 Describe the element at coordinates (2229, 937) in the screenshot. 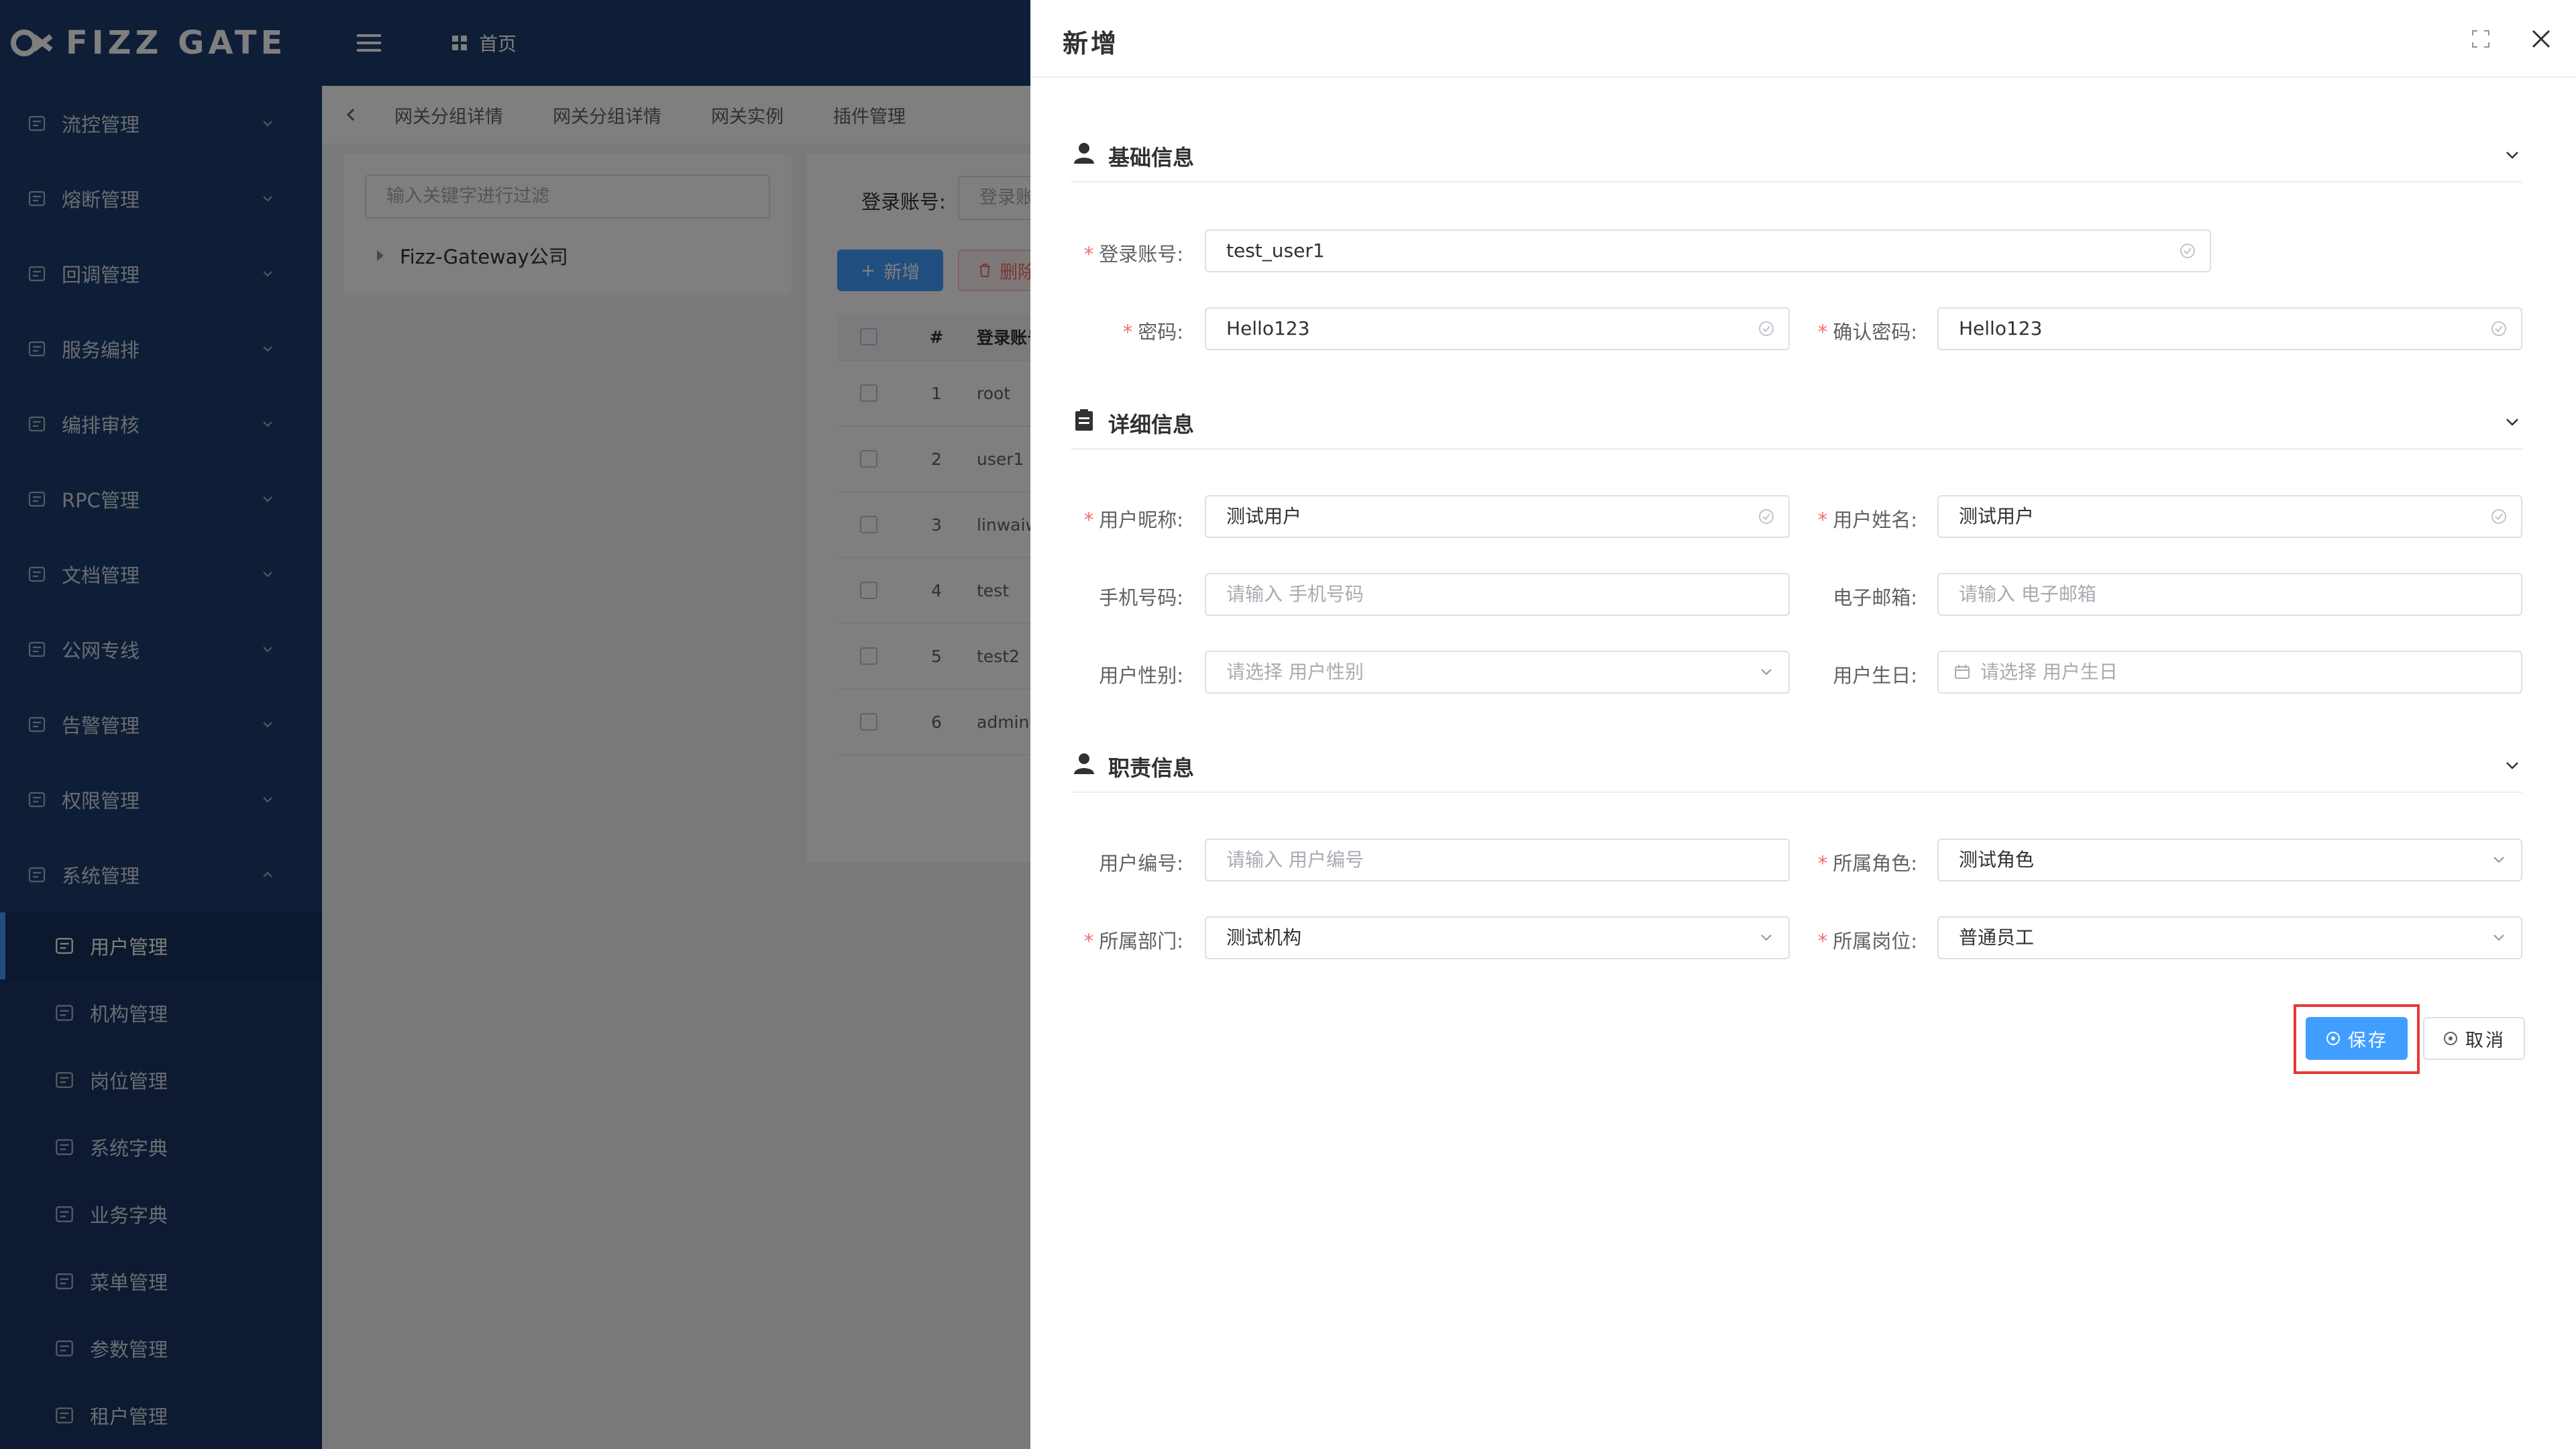

I see `post-select: 普通员工` at that location.